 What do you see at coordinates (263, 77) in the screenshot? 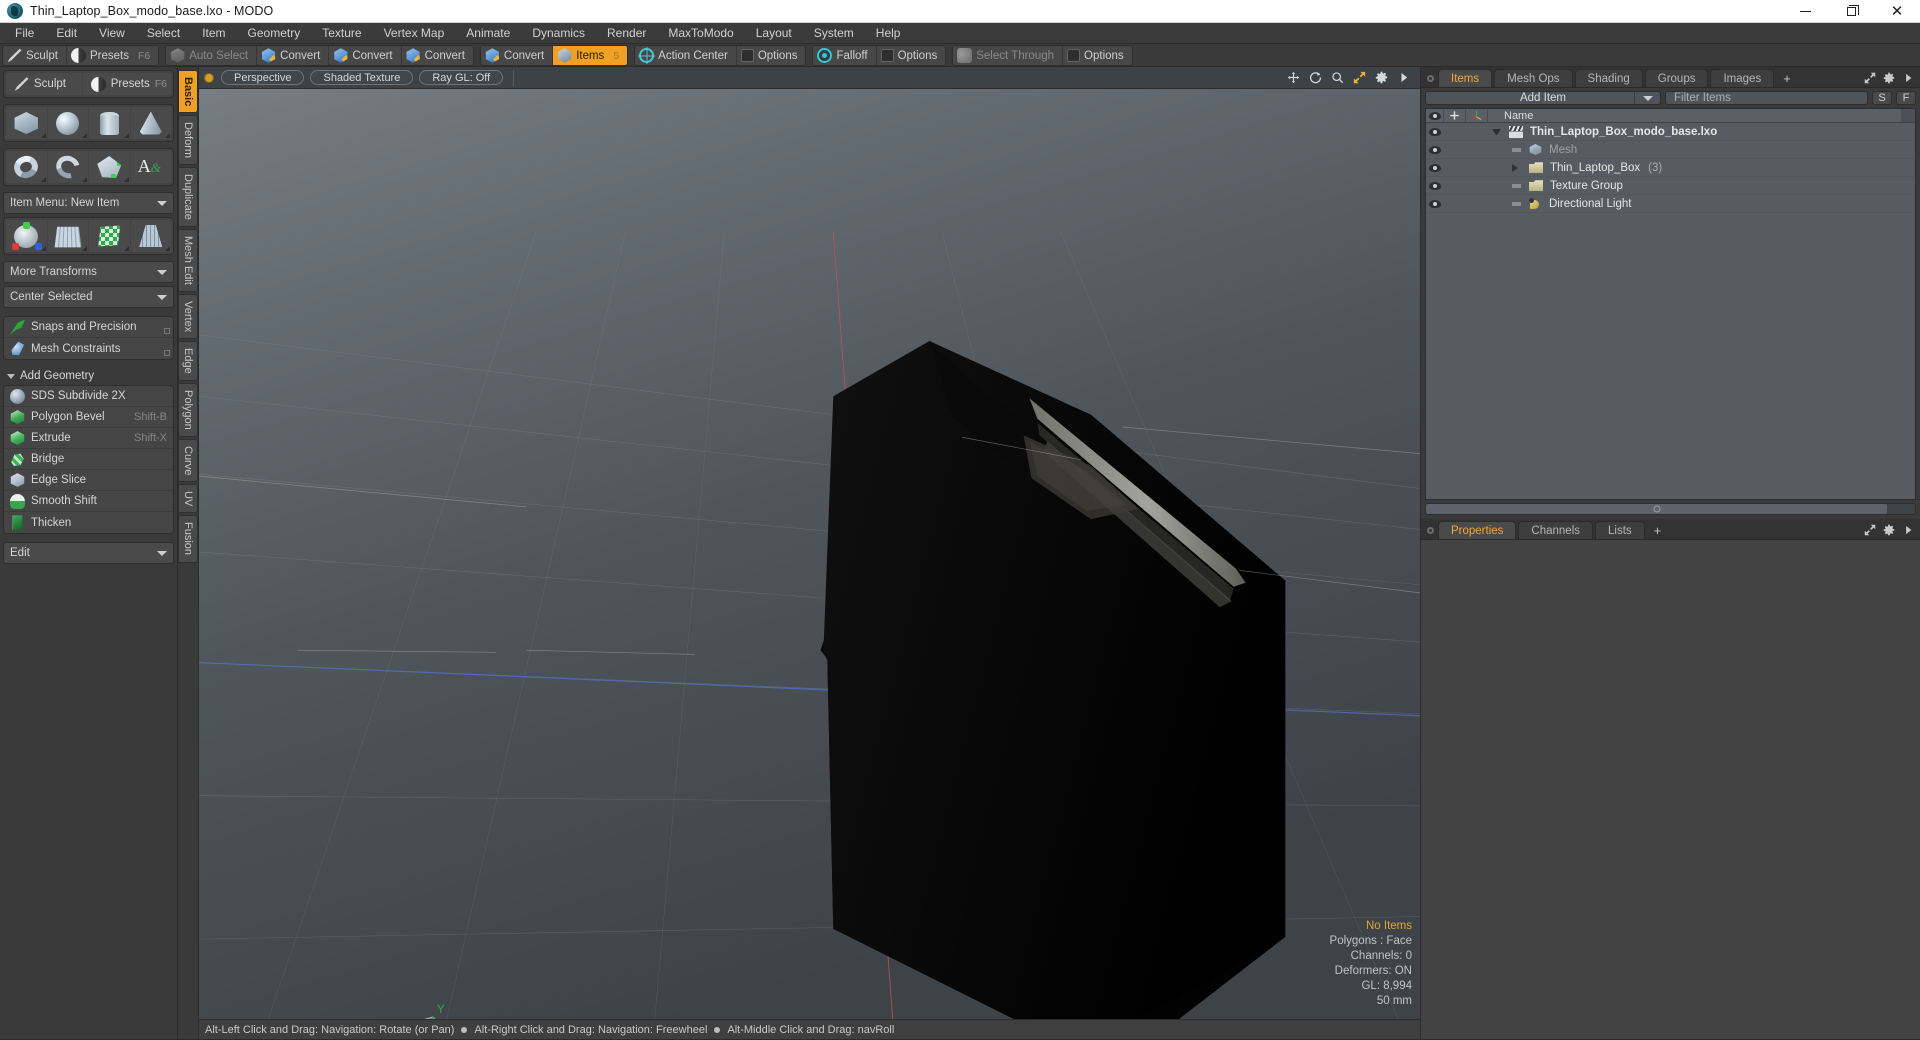
I see `view-mode-perspective: Perspective` at bounding box center [263, 77].